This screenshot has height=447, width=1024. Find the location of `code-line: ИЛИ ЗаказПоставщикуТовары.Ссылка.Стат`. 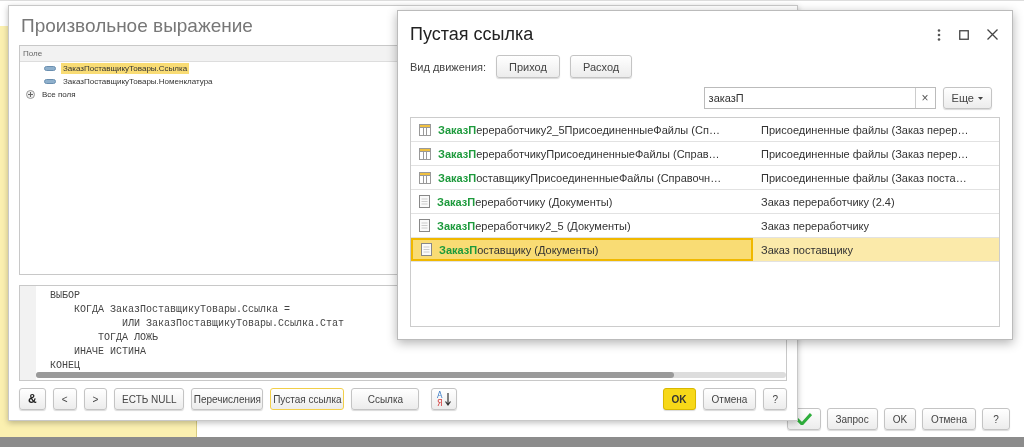

code-line: ИЛИ ЗаказПоставщикуТовары.Ссылка.Стат is located at coordinates (233, 324).